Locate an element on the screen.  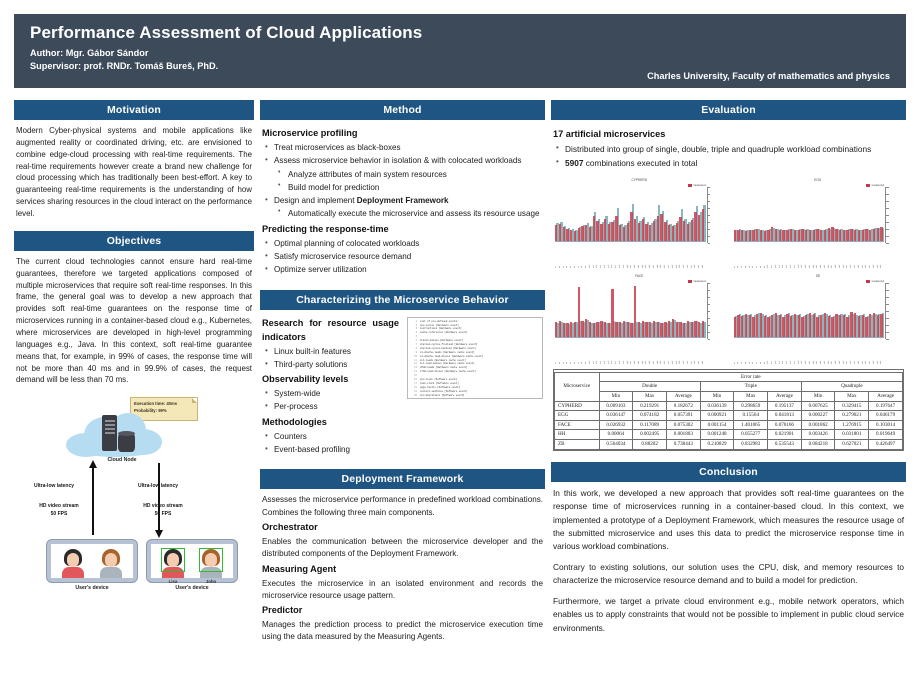
bar-group is located at coordinates (703, 215).